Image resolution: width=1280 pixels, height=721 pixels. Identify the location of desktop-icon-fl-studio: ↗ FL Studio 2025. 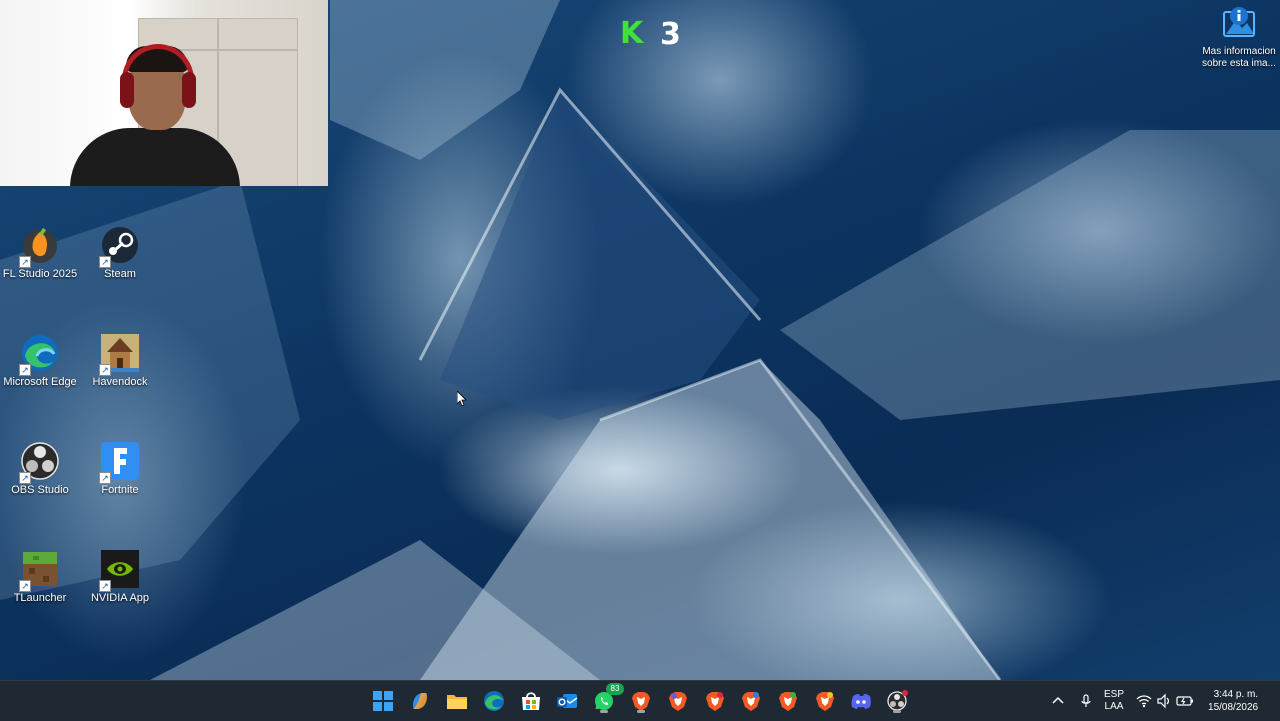
(40, 270).